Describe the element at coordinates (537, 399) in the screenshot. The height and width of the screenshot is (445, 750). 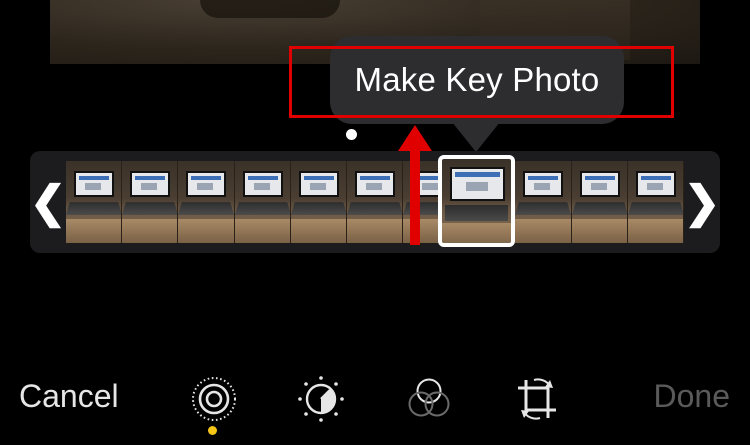
I see `crop-rotate-icon` at that location.